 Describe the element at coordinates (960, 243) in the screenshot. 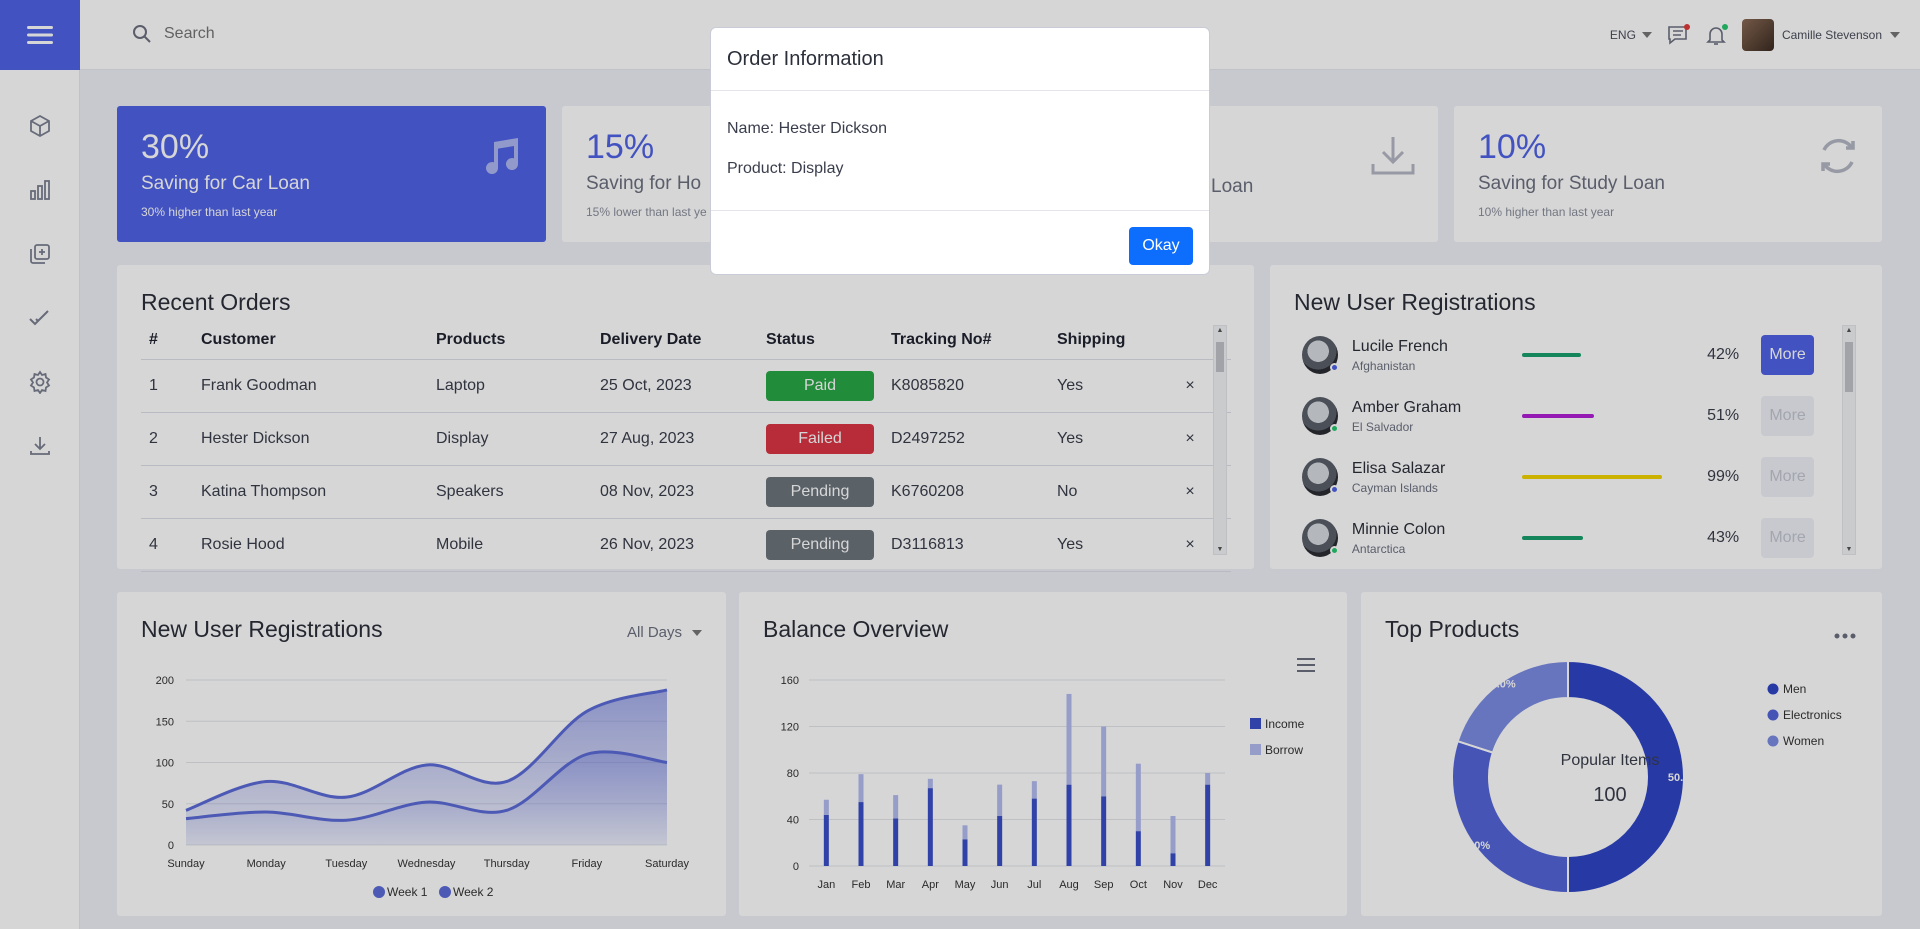

I see `modal-footer: Okay` at that location.